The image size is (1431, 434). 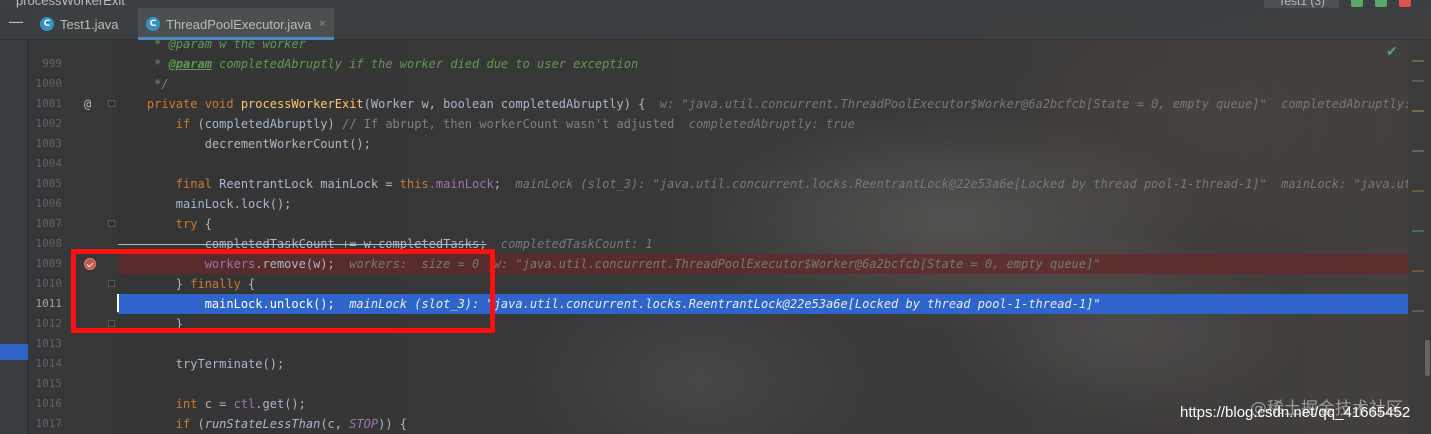 What do you see at coordinates (764, 124) in the screenshot?
I see `debug-inline-value: completedAbruptly: true` at bounding box center [764, 124].